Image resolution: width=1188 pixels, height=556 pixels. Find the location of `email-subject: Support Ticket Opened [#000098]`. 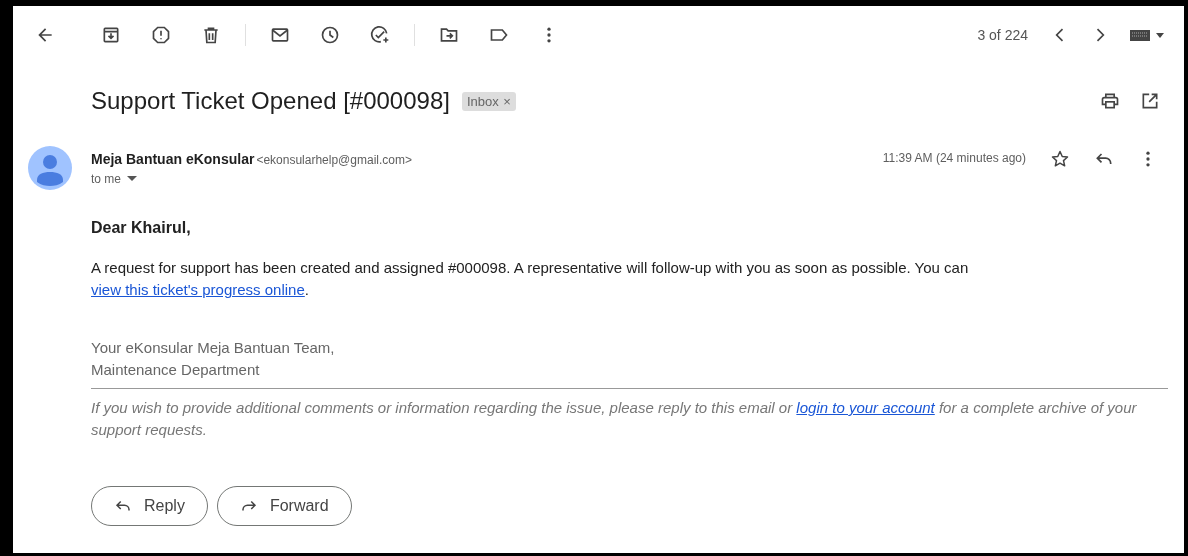

email-subject: Support Ticket Opened [#000098] is located at coordinates (270, 101).